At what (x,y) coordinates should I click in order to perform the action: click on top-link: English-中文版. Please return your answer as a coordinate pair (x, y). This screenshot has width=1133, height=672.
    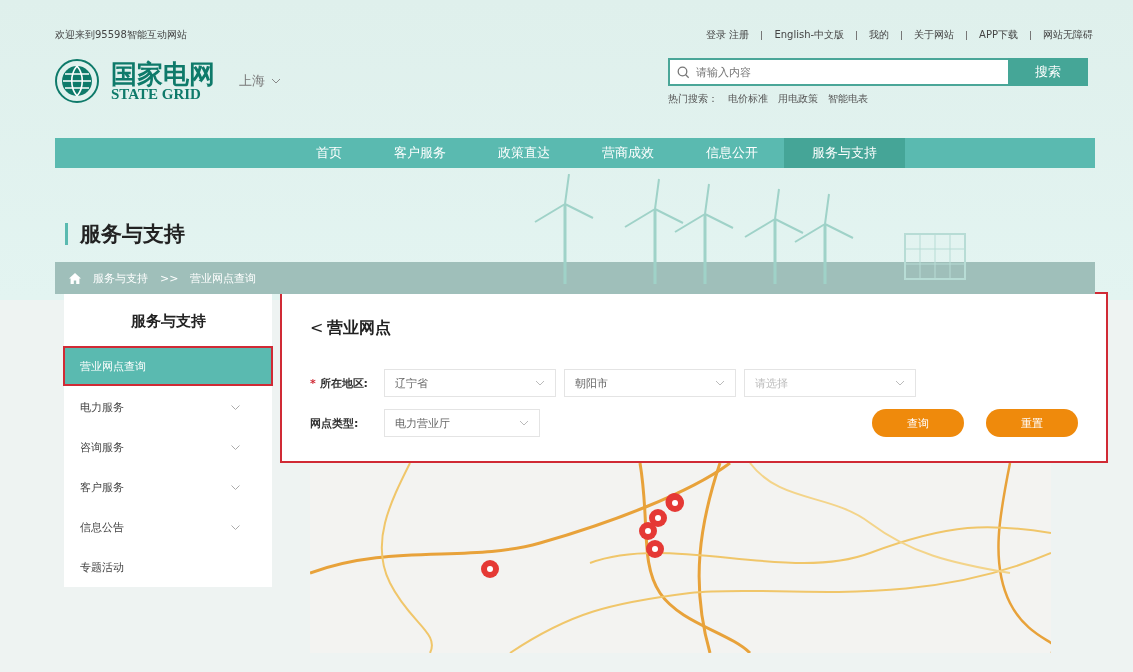
    Looking at the image, I should click on (809, 35).